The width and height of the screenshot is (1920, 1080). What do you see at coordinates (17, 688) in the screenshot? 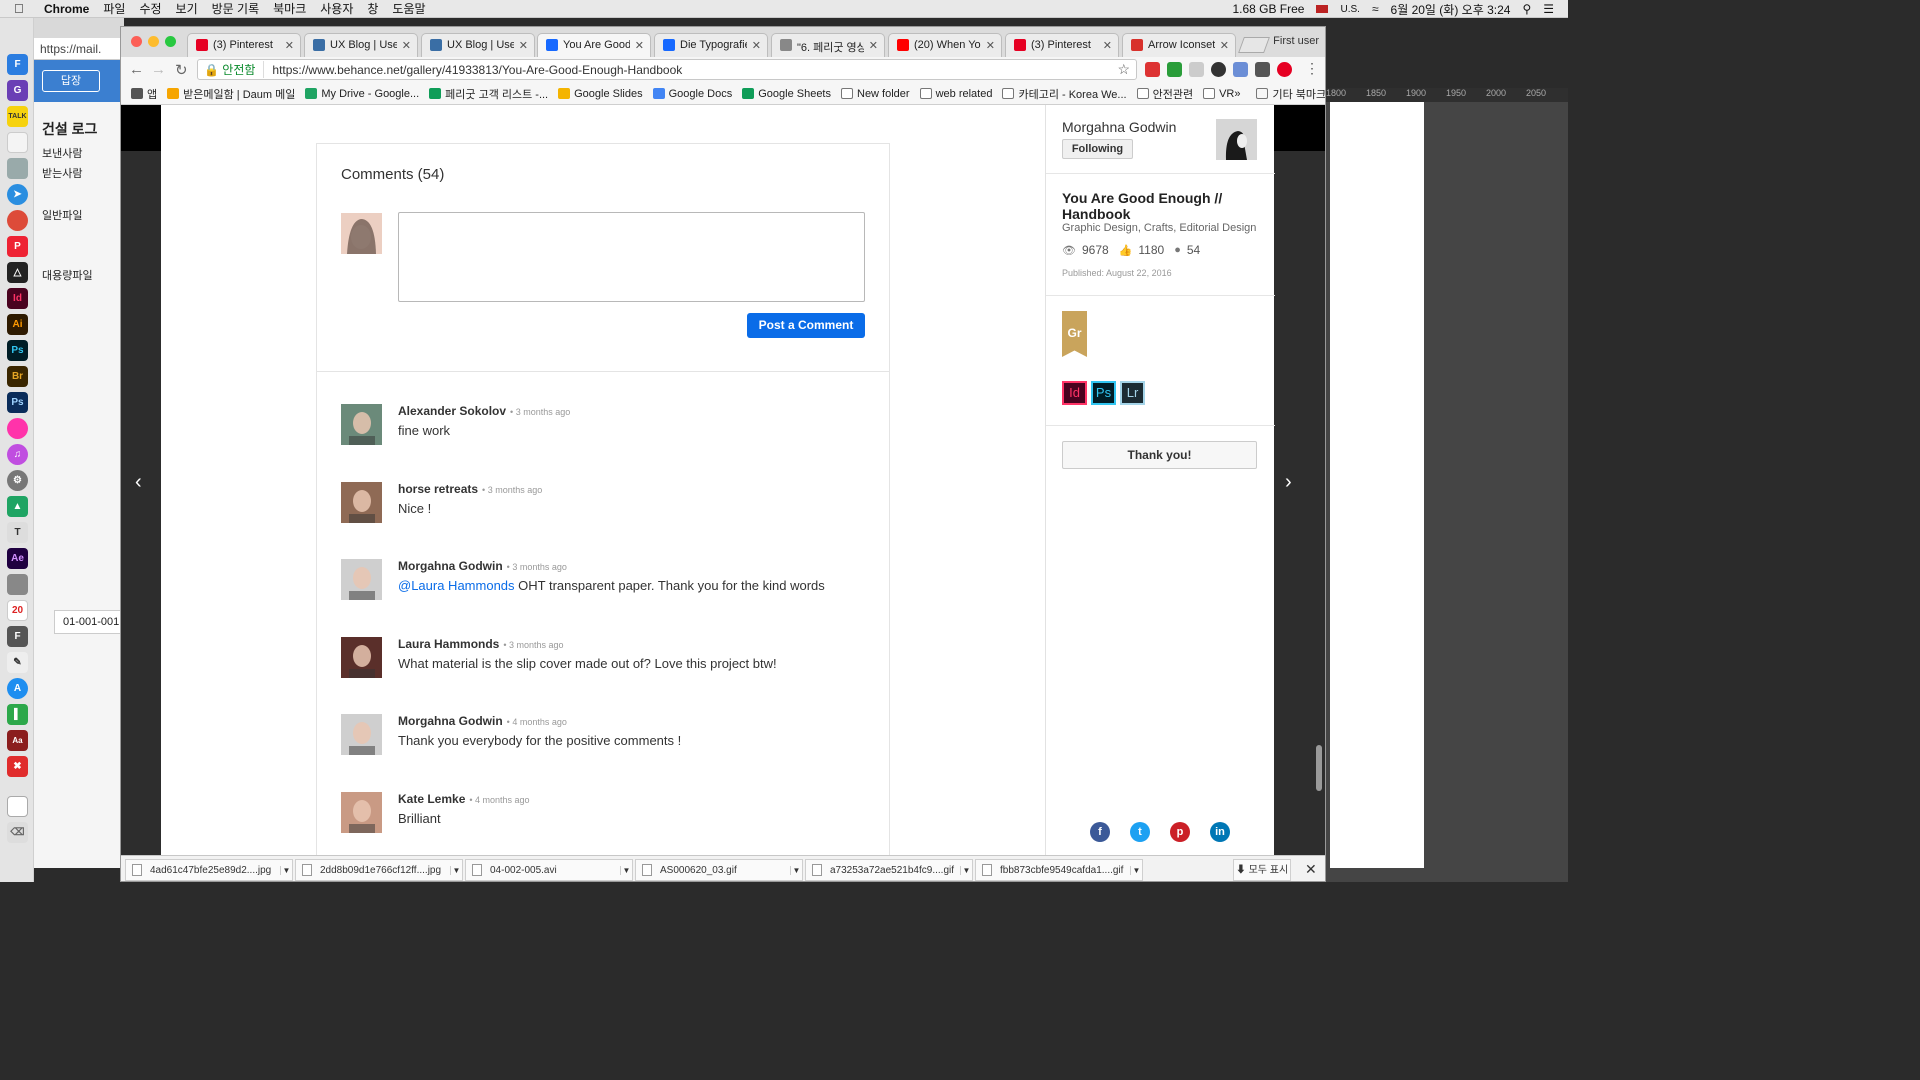
I see `app-store-icon: A` at bounding box center [17, 688].